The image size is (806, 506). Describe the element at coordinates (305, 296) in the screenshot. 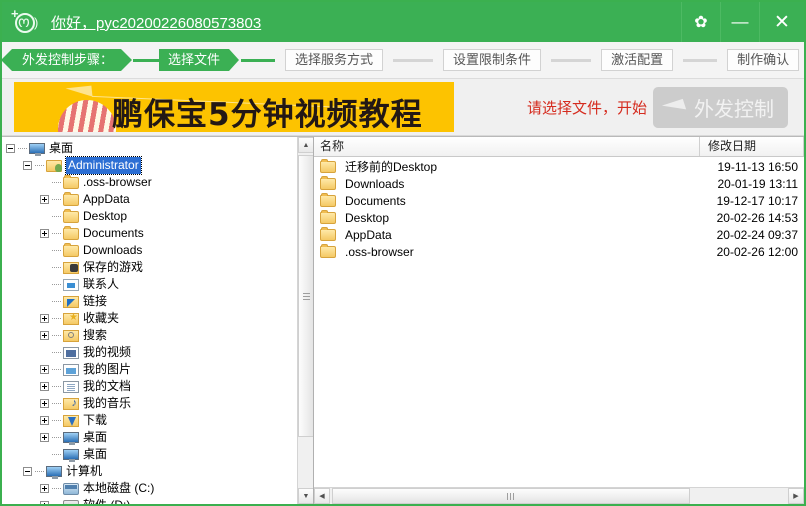

I see `tree-scroll-thumb` at that location.